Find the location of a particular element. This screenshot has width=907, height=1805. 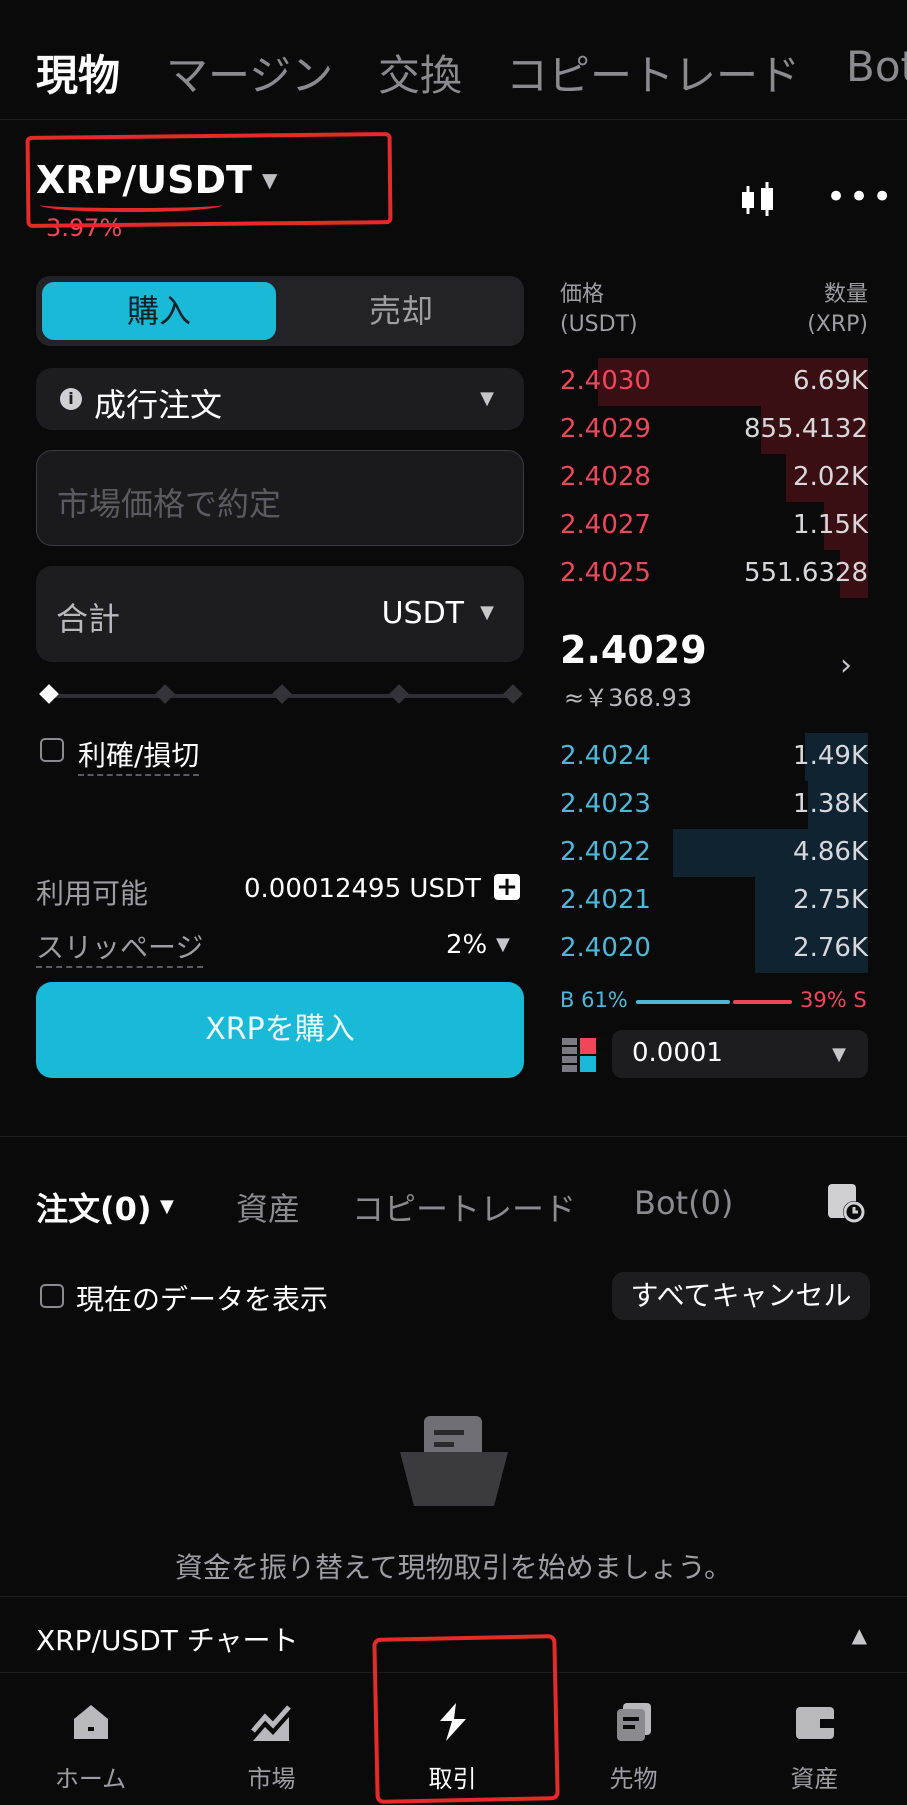

empty-state-message: 資金を振り替えて現物取引を始めましょう。 is located at coordinates (453, 1567).